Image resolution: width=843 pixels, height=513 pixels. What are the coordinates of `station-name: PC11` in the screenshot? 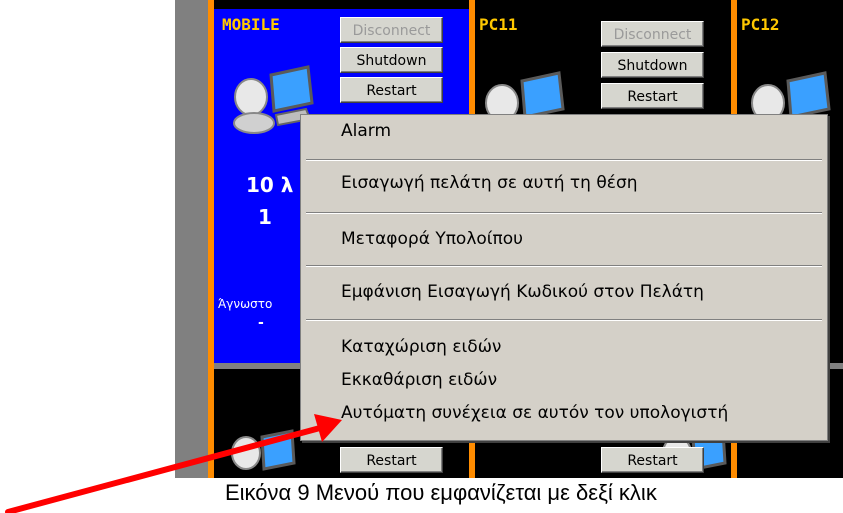 It's located at (498, 24).